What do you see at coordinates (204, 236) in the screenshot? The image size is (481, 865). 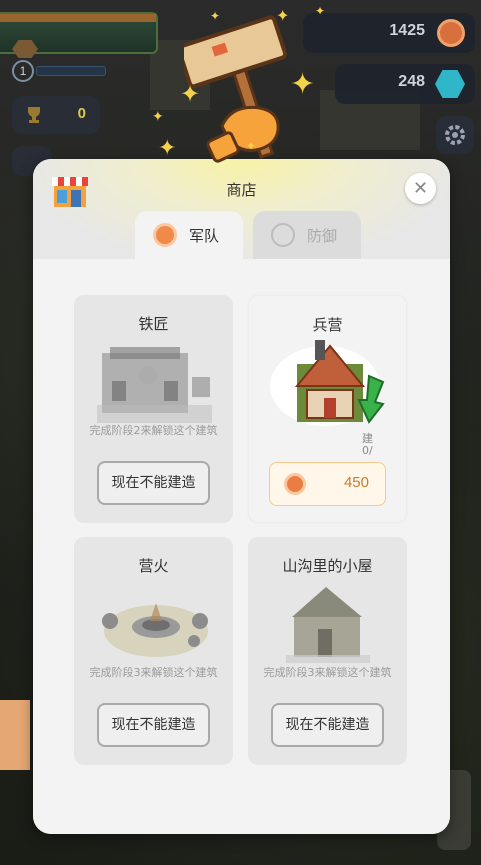 I see `tab-army-label: 军队` at bounding box center [204, 236].